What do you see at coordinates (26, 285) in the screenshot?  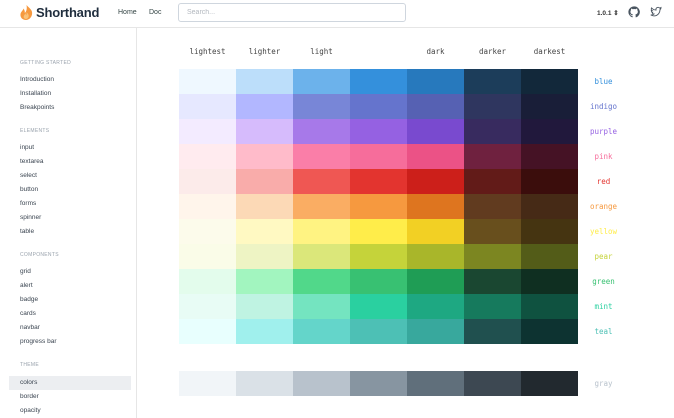 I see `sidebar-item-alert: alert` at bounding box center [26, 285].